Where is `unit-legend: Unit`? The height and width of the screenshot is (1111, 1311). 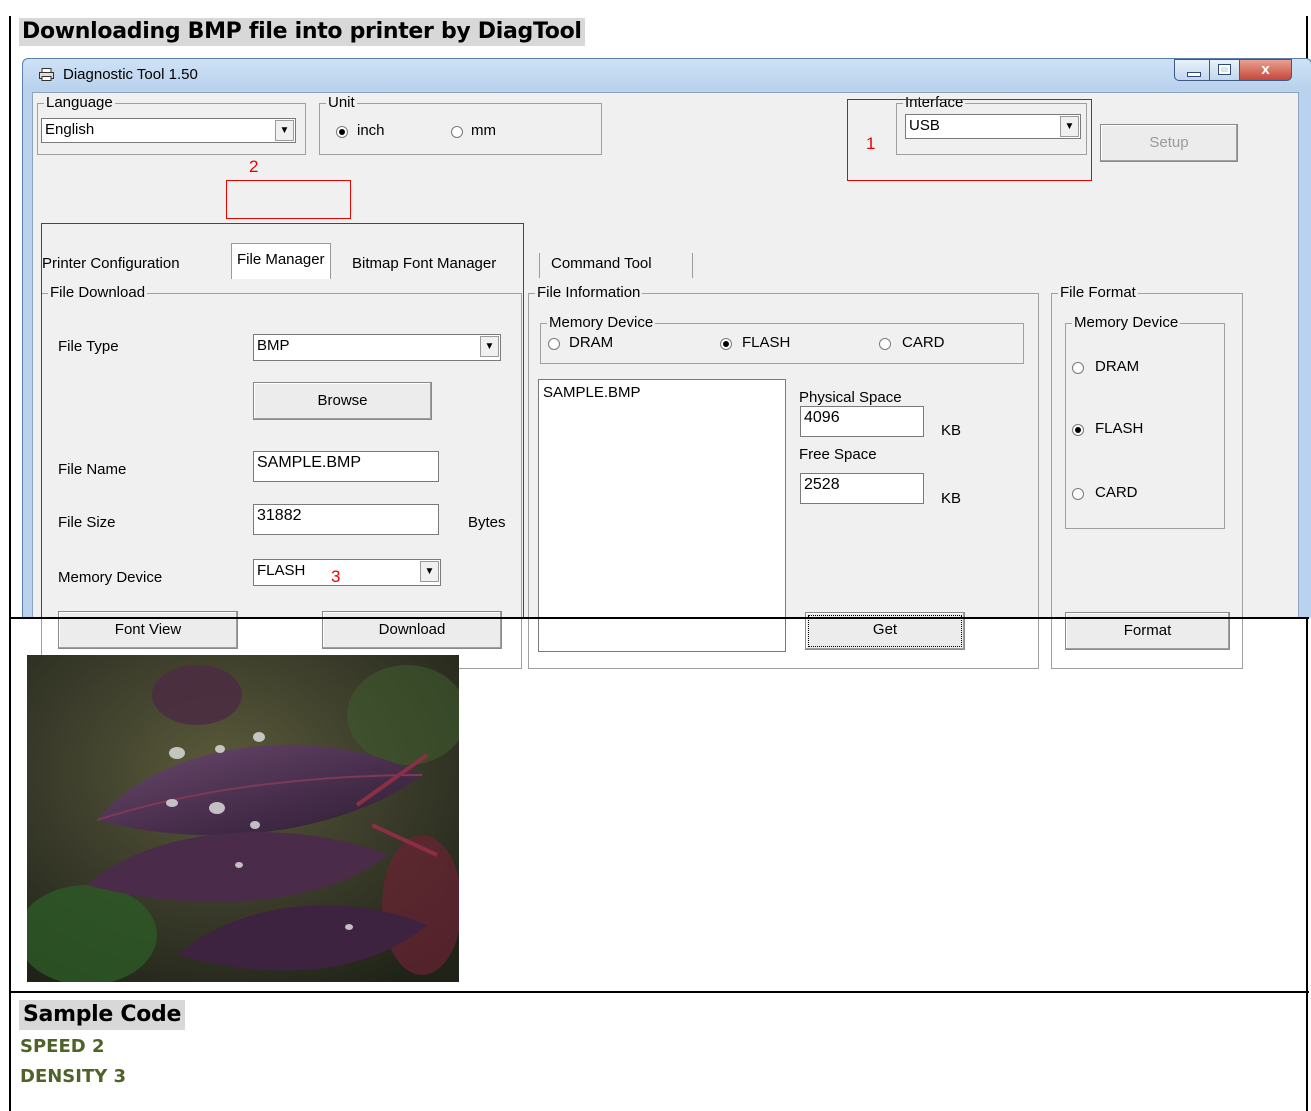
unit-legend: Unit is located at coordinates (341, 103).